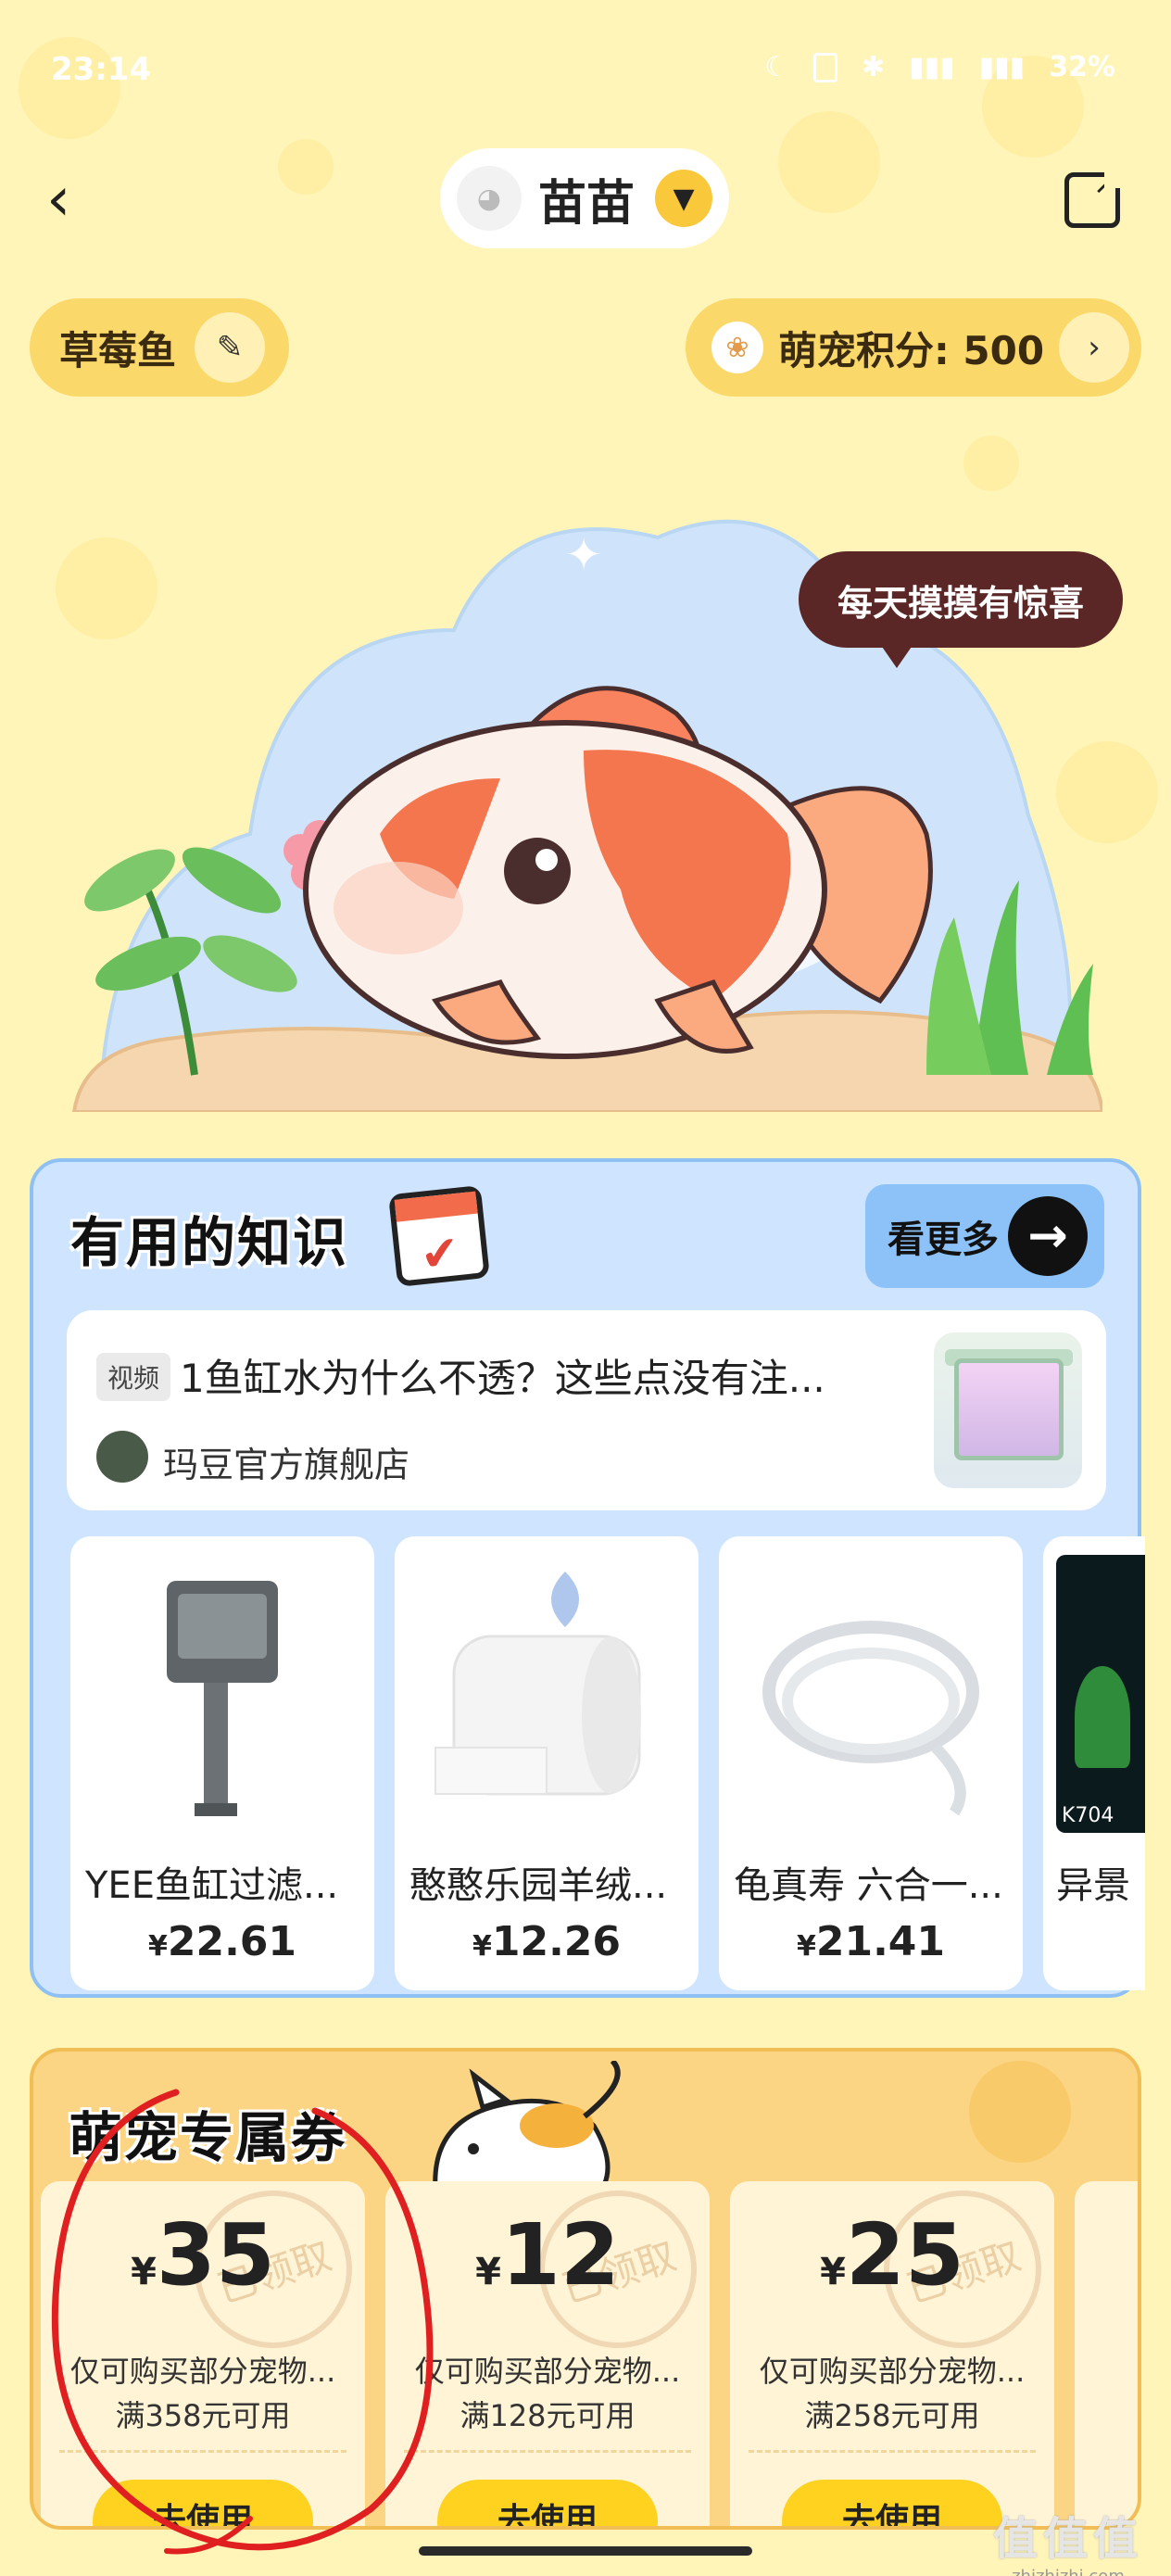  What do you see at coordinates (1093, 1885) in the screenshot?
I see `product-name: 异景` at bounding box center [1093, 1885].